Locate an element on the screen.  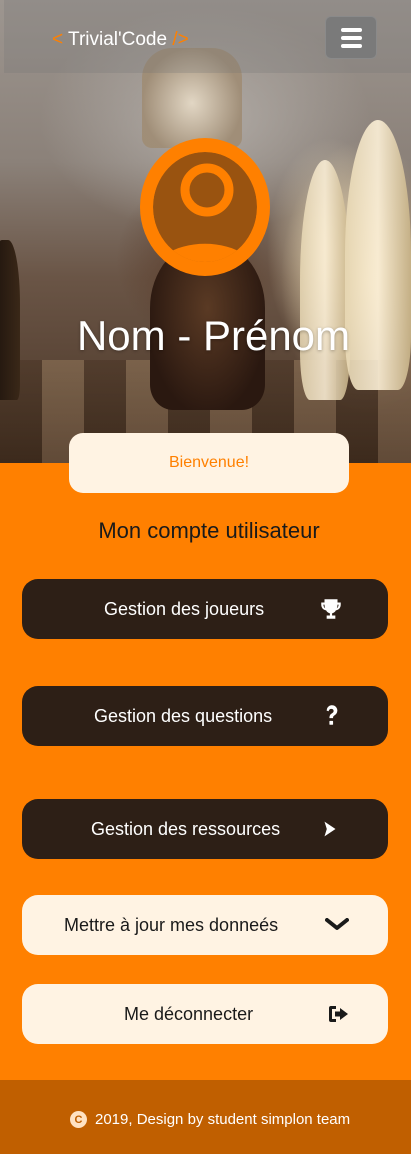
avatar-silhouette is located at coordinates (205, 207).